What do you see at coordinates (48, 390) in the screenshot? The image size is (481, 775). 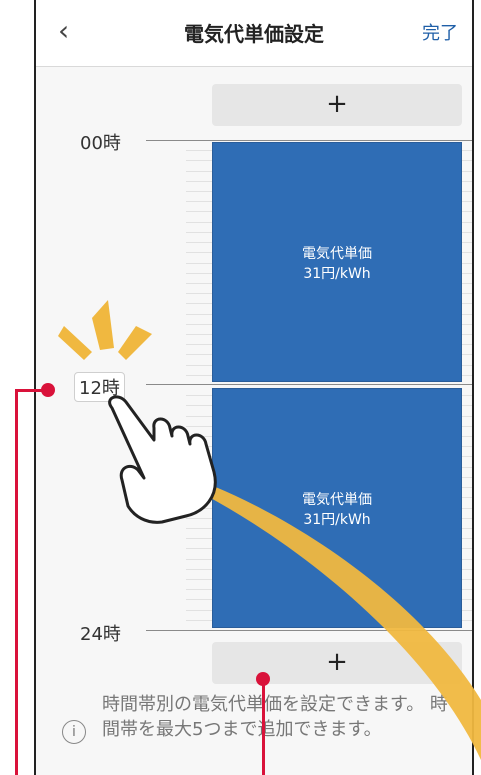 I see `callout-dot-left` at bounding box center [48, 390].